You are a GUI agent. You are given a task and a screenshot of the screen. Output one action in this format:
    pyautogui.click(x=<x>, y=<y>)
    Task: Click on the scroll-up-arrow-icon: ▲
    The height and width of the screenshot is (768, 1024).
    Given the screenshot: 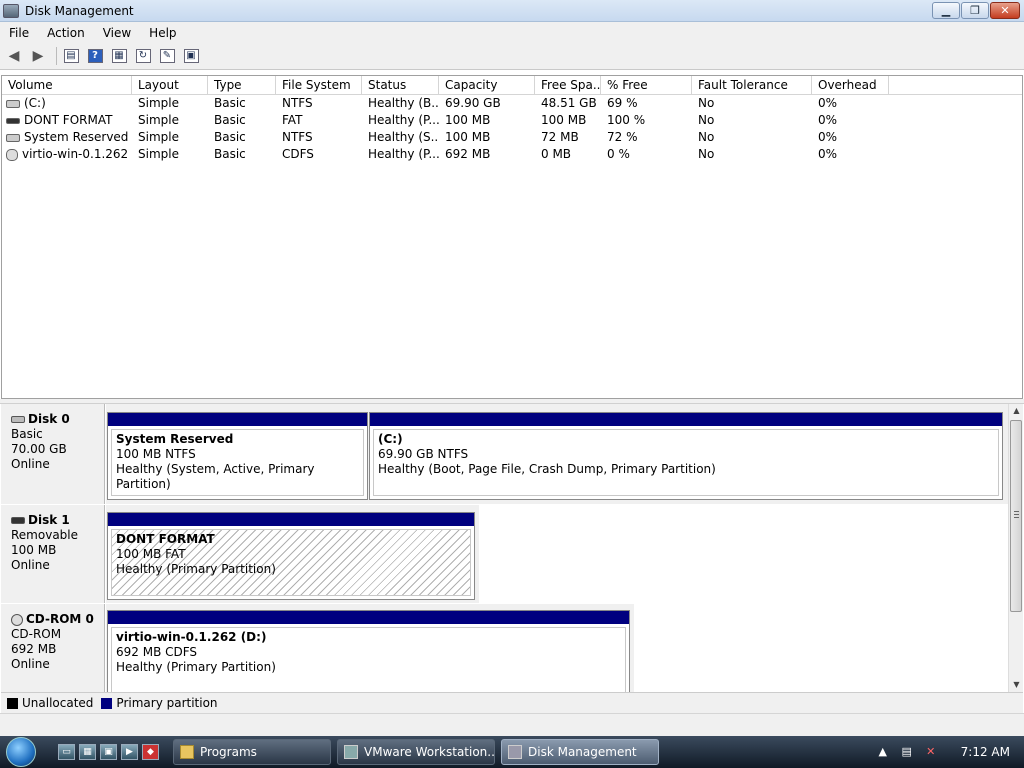 What is the action you would take?
    pyautogui.click(x=1016, y=411)
    